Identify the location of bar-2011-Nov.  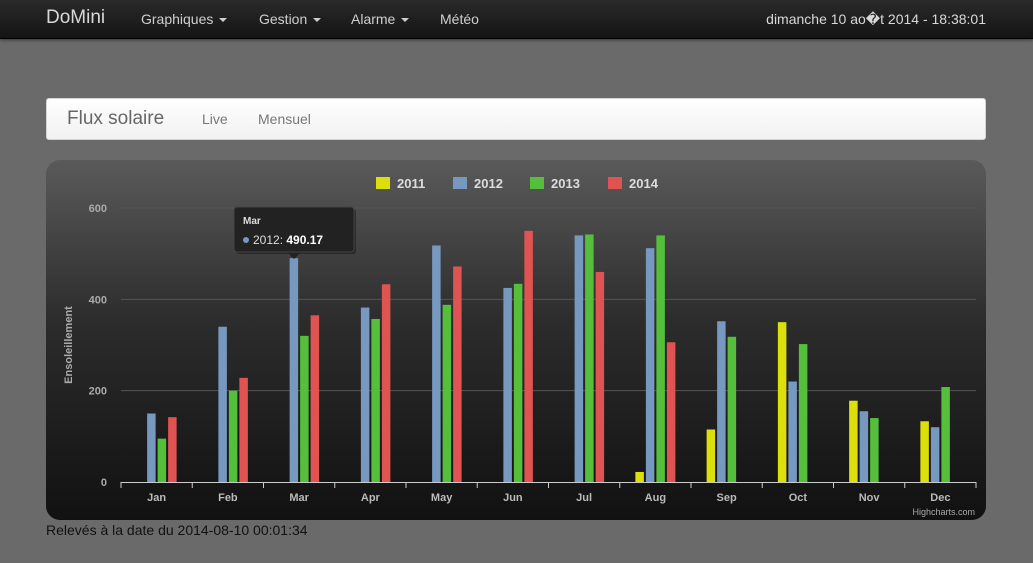
(853, 441).